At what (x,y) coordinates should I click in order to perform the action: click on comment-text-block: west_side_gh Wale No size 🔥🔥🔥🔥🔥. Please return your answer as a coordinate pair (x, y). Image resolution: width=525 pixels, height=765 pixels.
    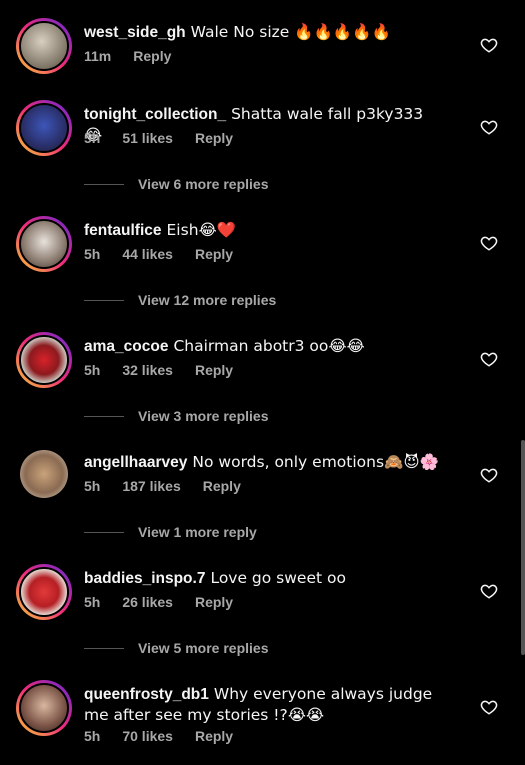
    Looking at the image, I should click on (264, 32).